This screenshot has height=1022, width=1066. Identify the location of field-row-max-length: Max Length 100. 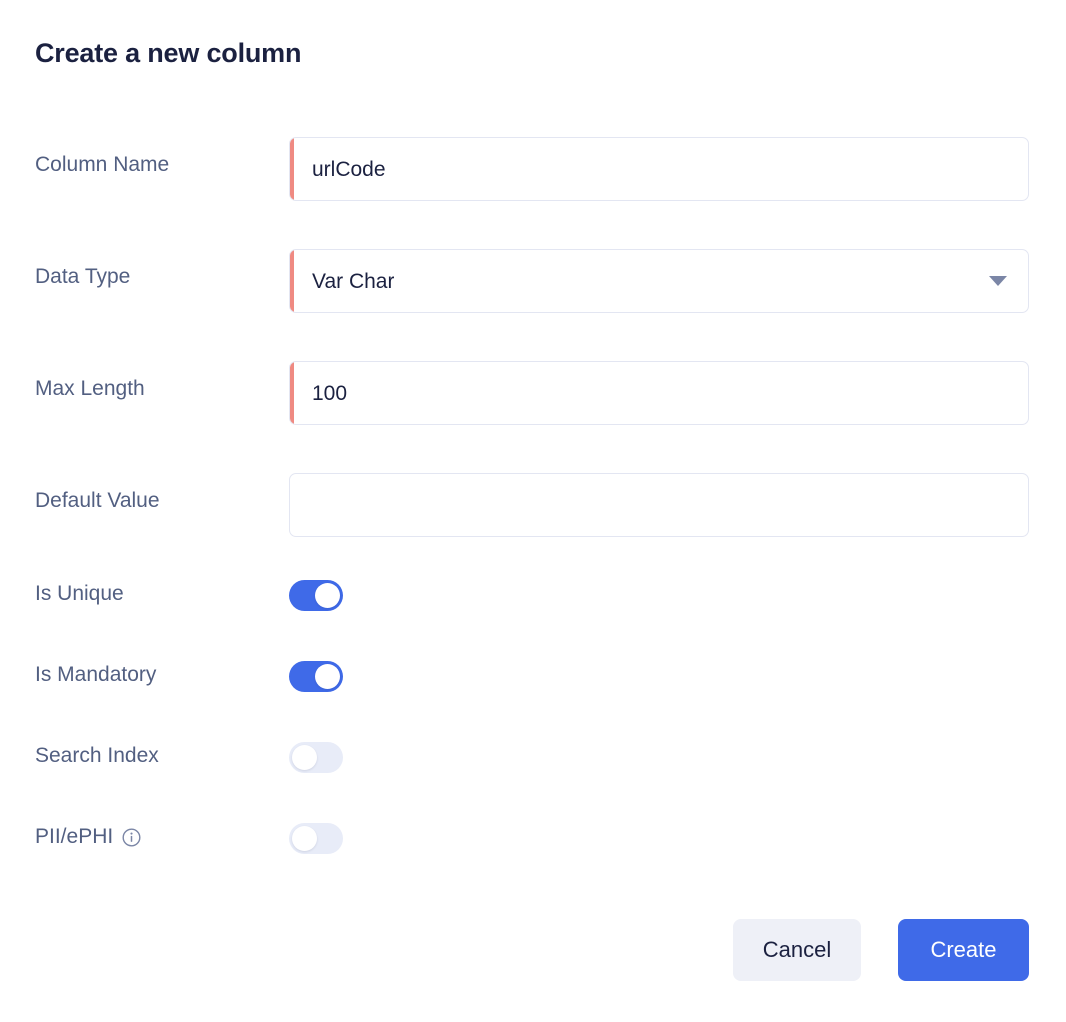
(533, 400).